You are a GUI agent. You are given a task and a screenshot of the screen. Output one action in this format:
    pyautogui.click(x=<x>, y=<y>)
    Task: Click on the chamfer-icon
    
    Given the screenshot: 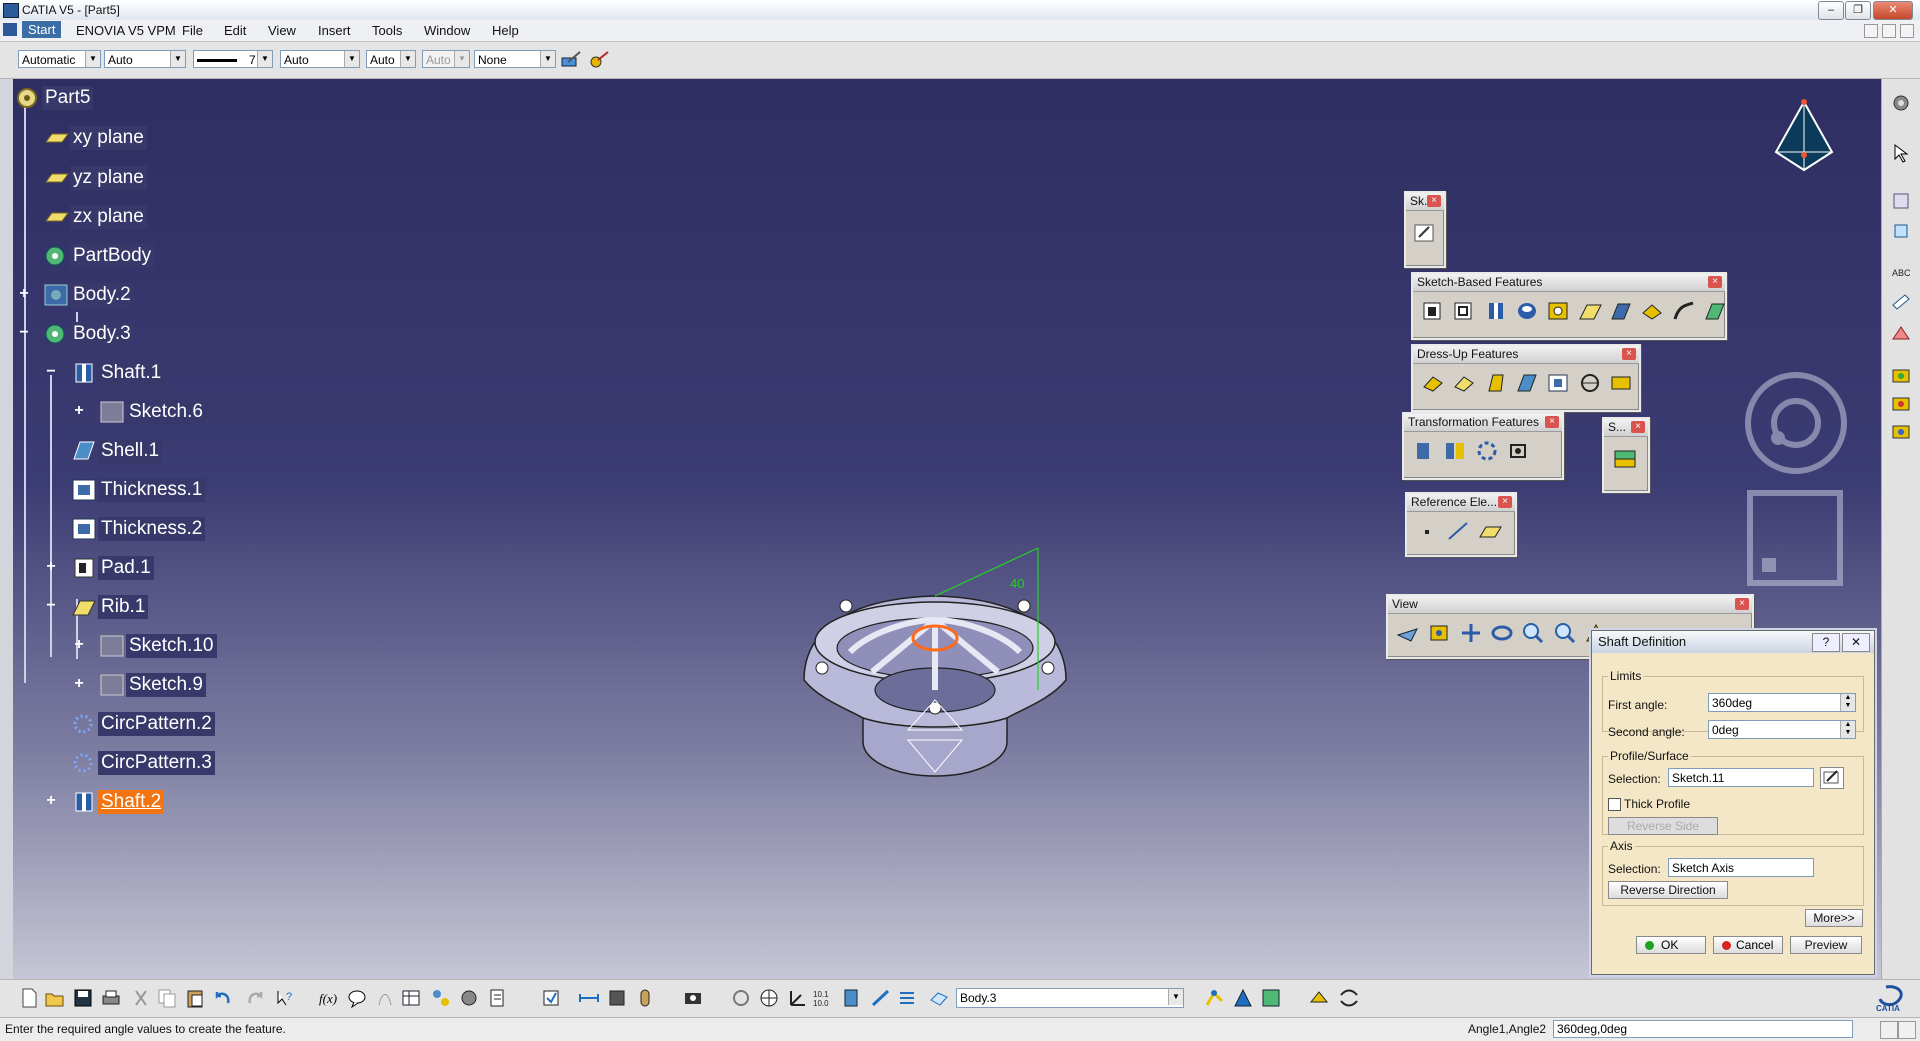 What is the action you would take?
    pyautogui.click(x=1464, y=383)
    